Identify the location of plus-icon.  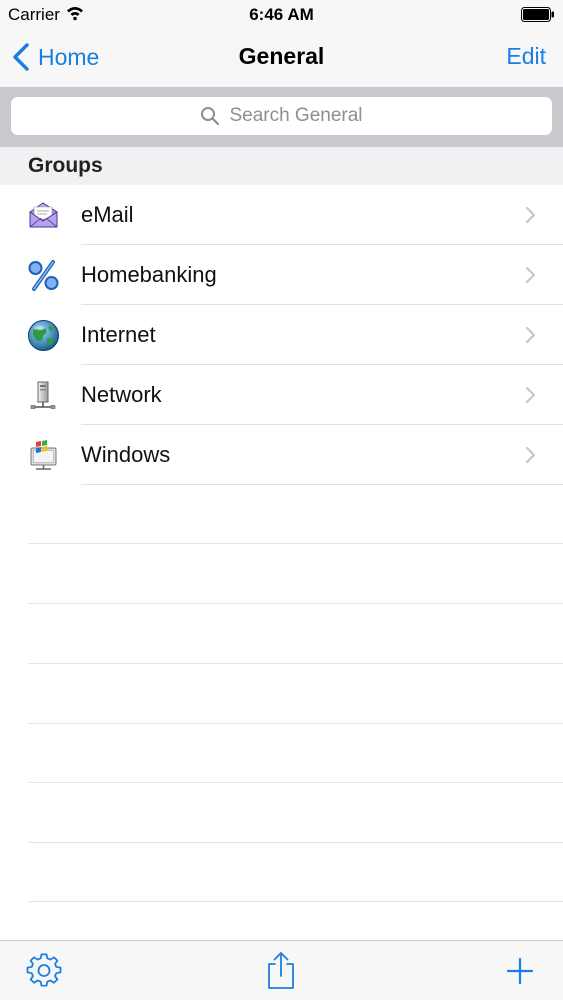
(520, 971).